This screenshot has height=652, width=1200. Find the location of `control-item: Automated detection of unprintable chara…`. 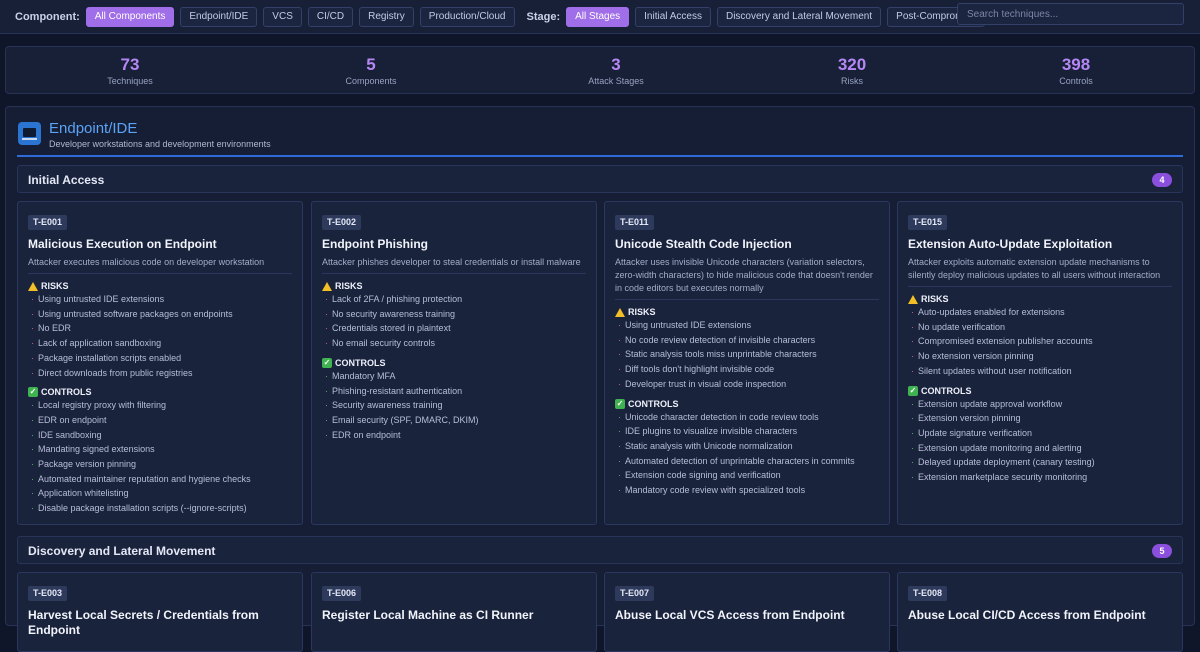

control-item: Automated detection of unprintable chara… is located at coordinates (747, 461).